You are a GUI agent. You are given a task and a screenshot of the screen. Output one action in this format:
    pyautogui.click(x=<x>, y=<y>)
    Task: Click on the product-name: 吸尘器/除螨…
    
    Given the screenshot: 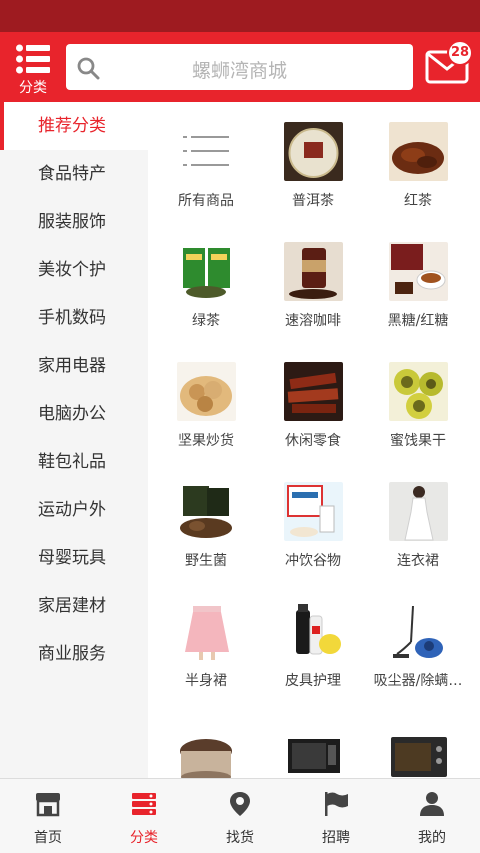 What is the action you would take?
    pyautogui.click(x=418, y=681)
    